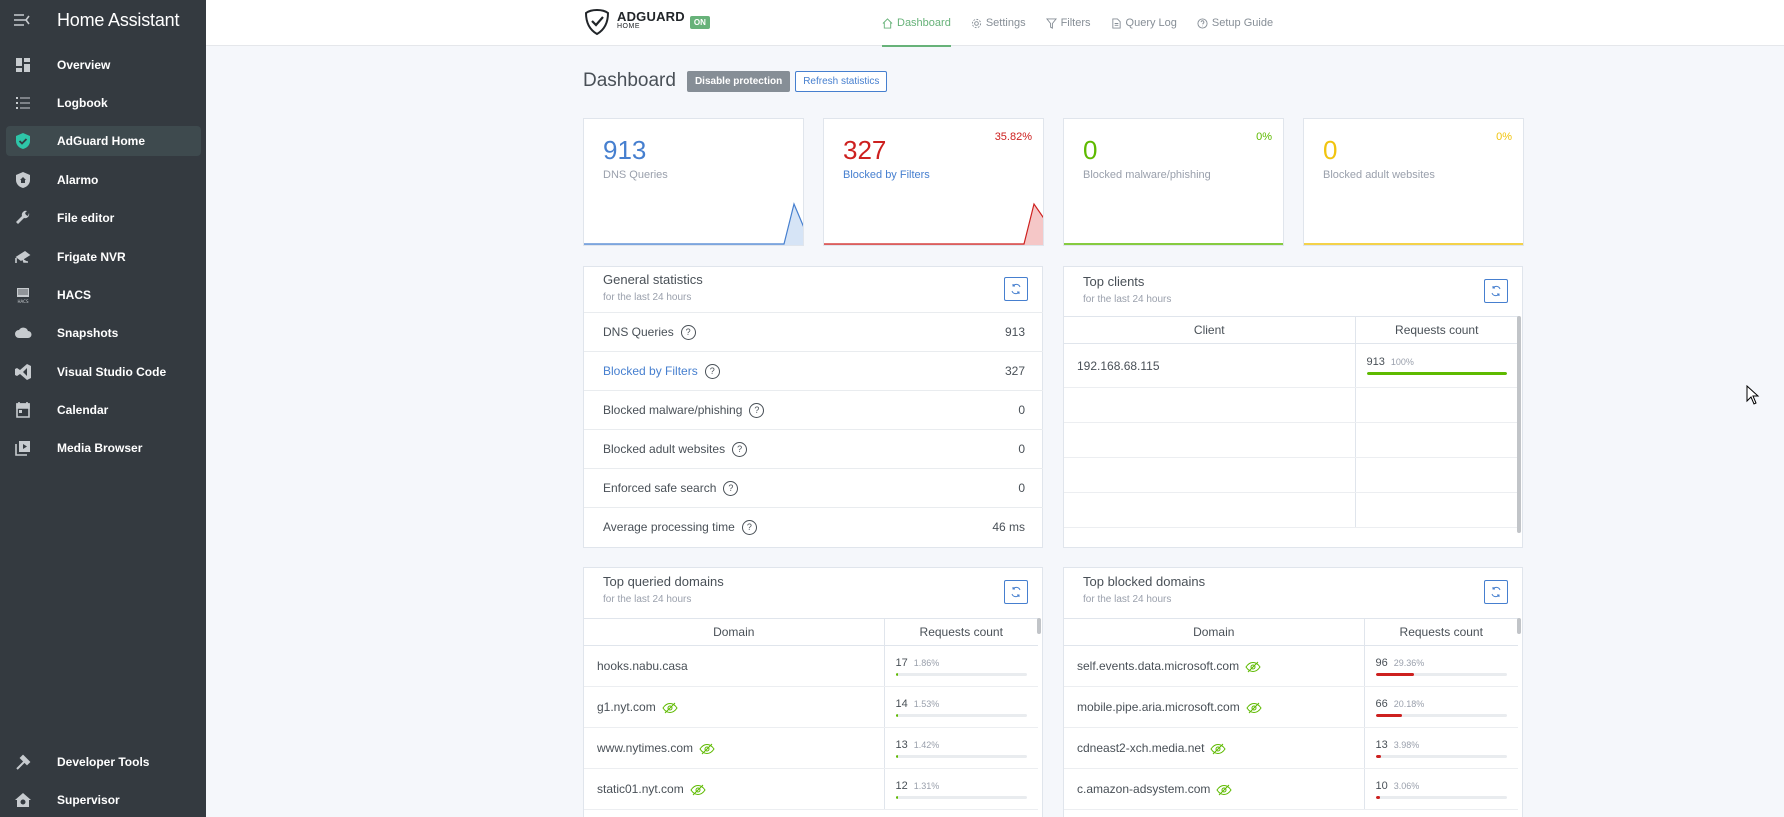 The image size is (1784, 817). What do you see at coordinates (82, 103) in the screenshot?
I see `sidebar-item-label: Logbook` at bounding box center [82, 103].